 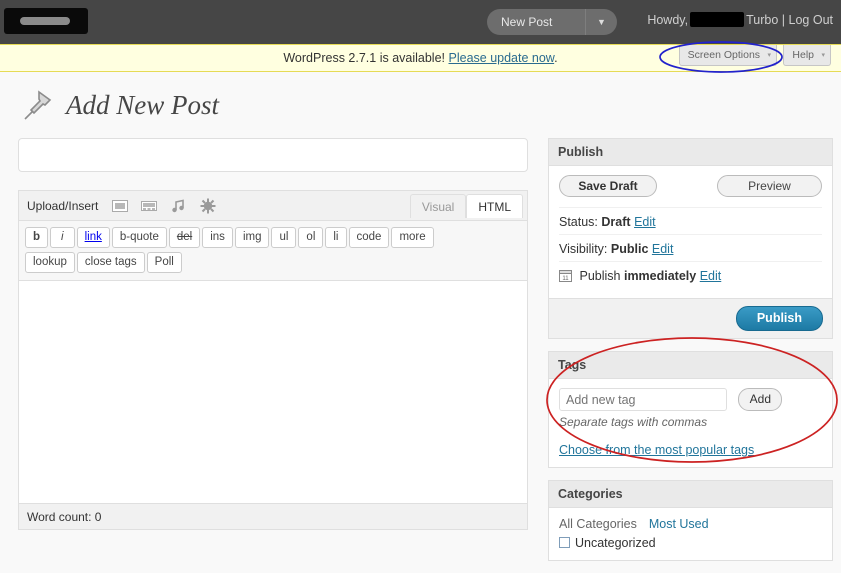 What do you see at coordinates (336, 237) in the screenshot?
I see `quicktag-li: li` at bounding box center [336, 237].